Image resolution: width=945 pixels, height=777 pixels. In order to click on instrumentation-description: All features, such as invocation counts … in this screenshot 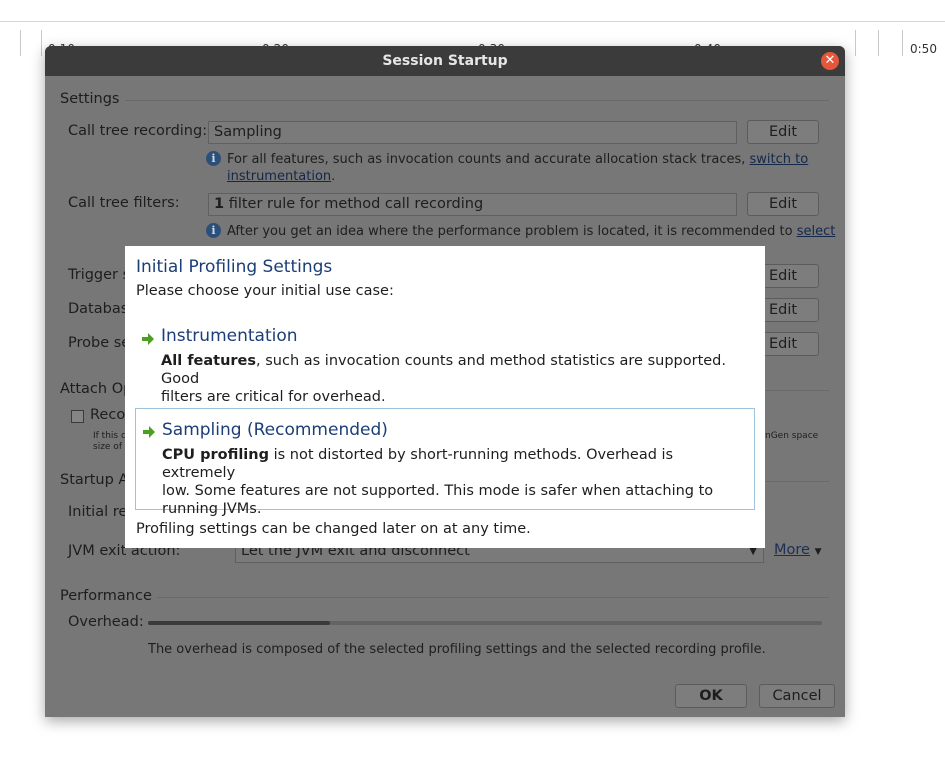, I will do `click(451, 379)`.